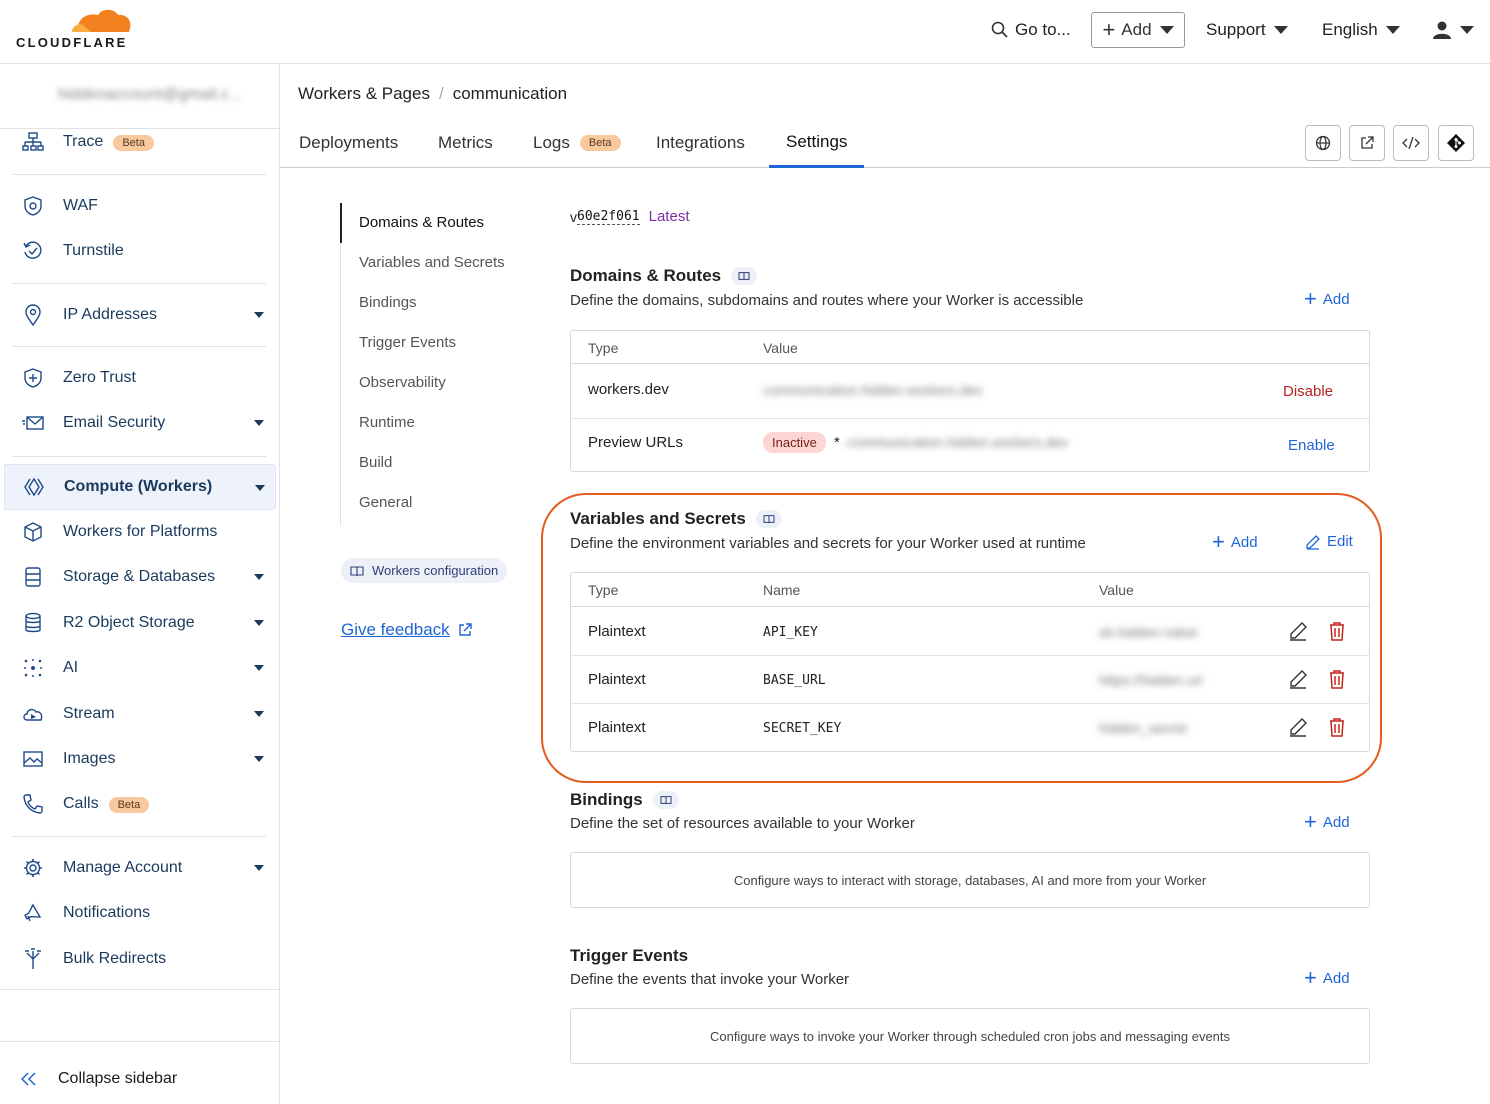 This screenshot has height=1104, width=1490. What do you see at coordinates (139, 668) in the screenshot?
I see `sidebar-item-ai: AI` at bounding box center [139, 668].